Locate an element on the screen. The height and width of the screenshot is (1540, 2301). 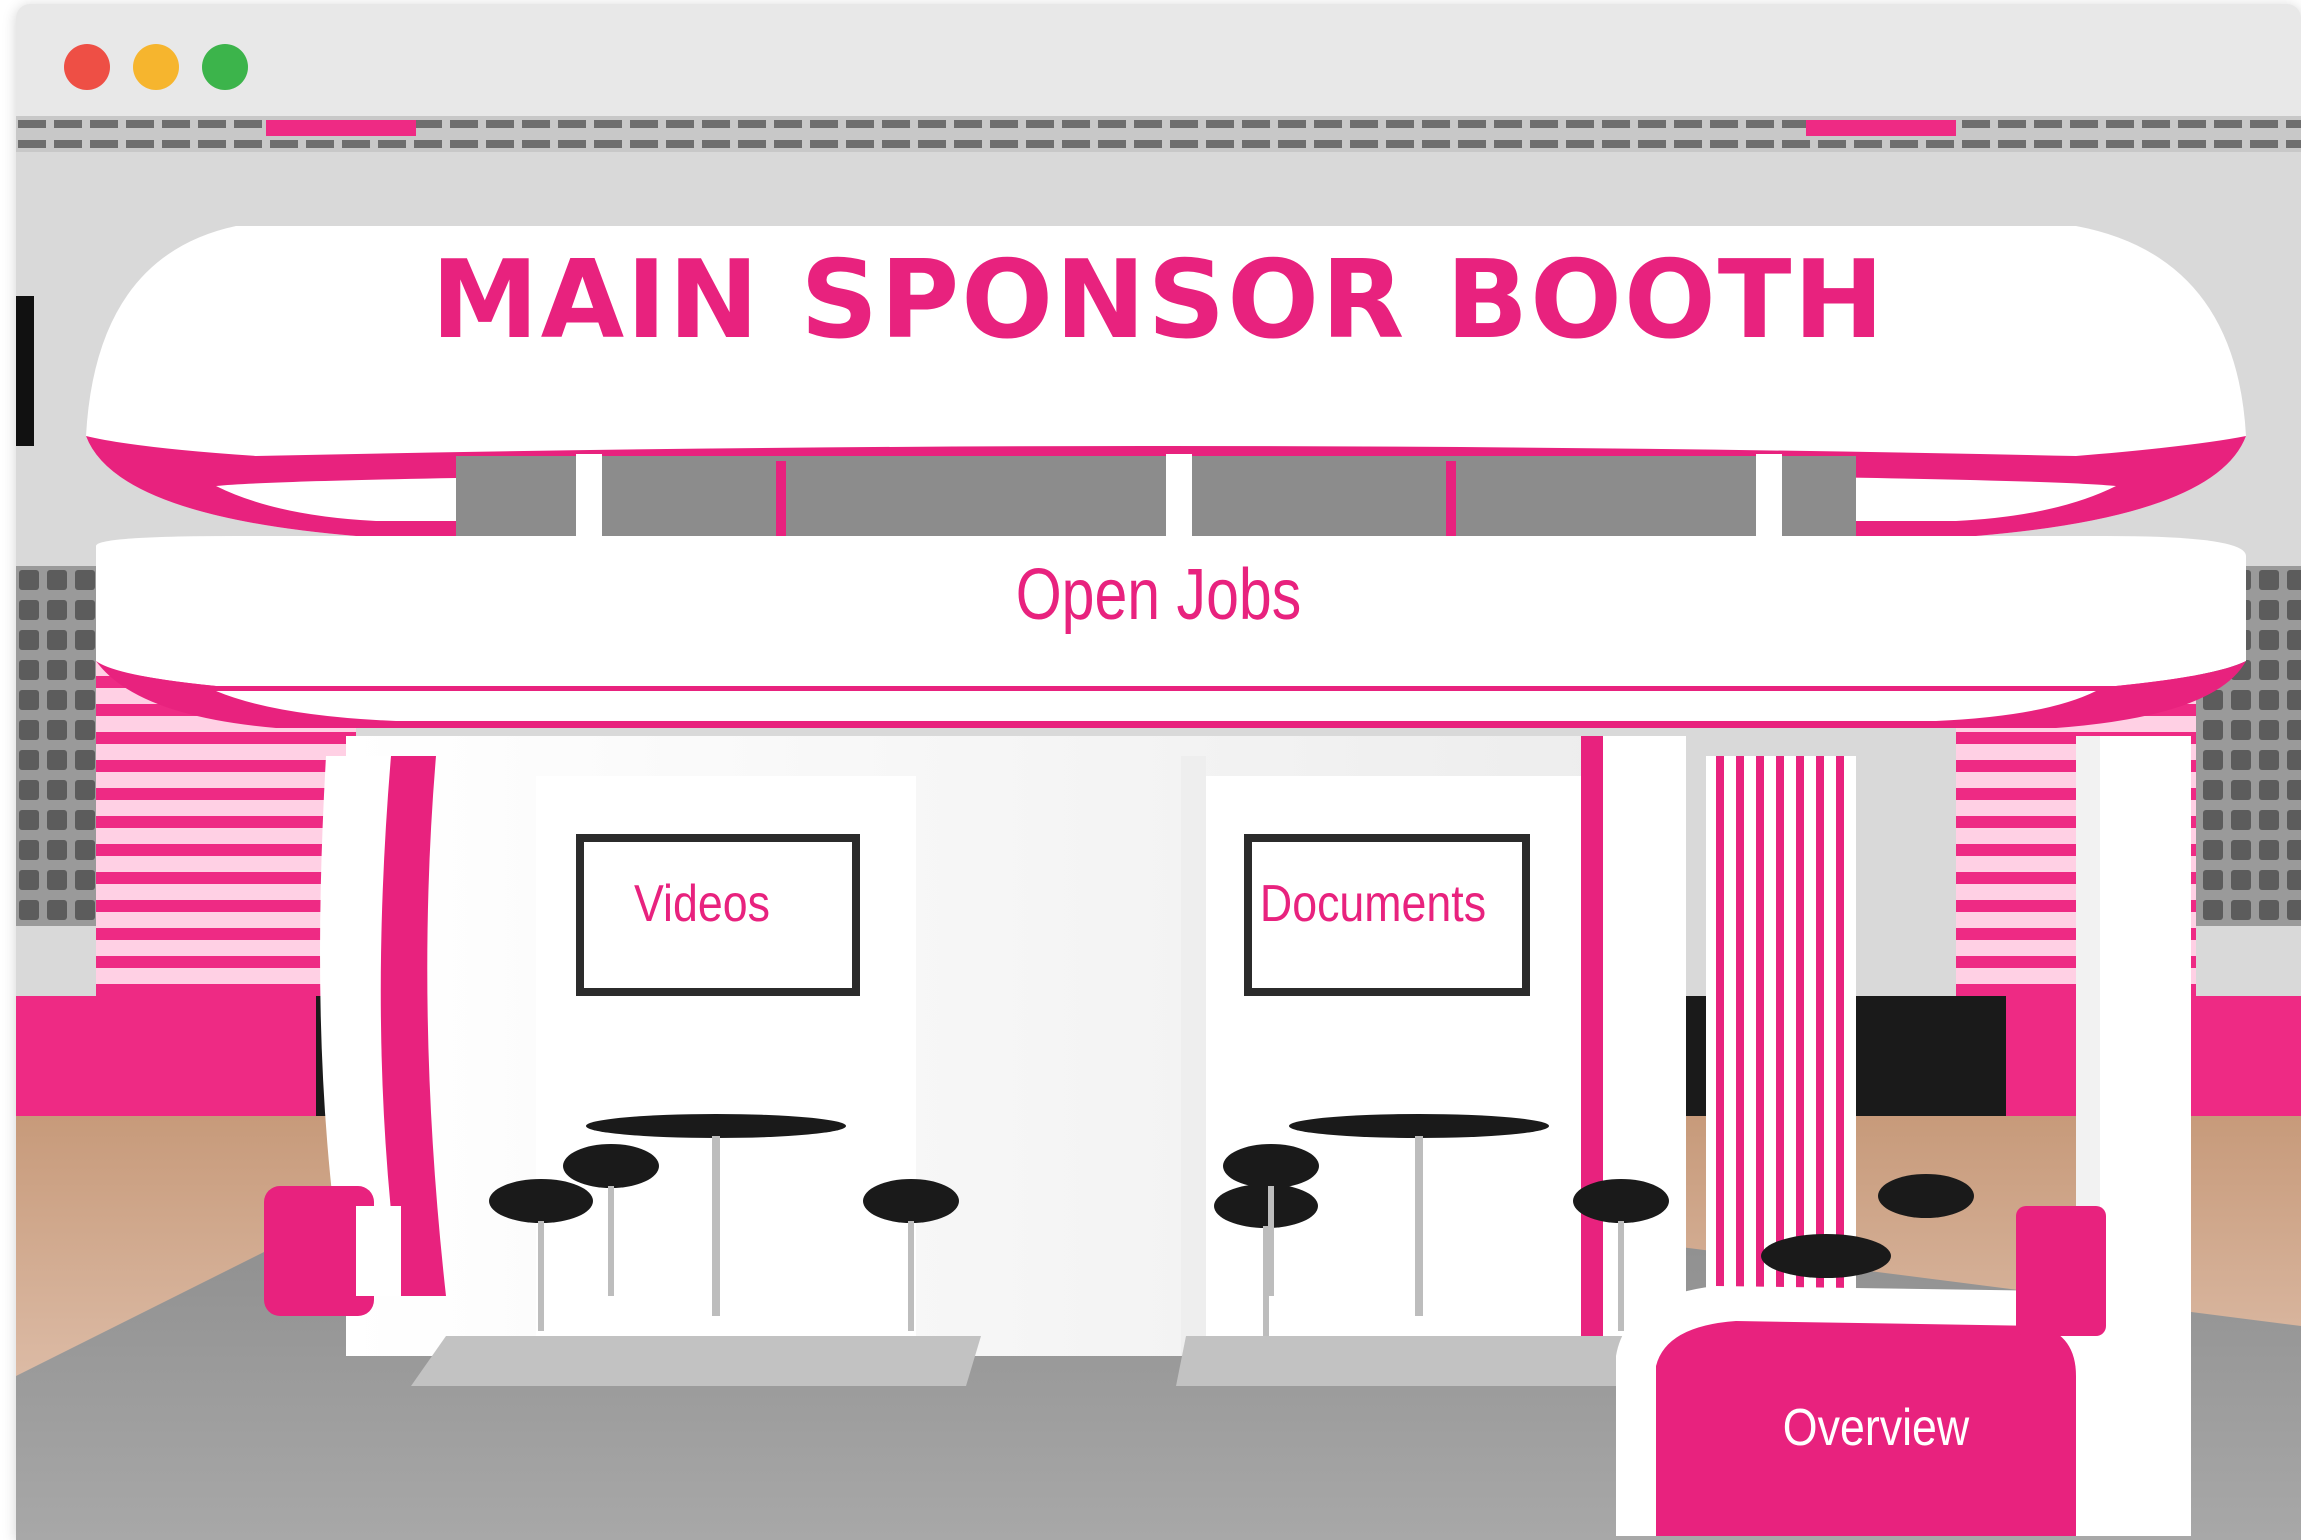
booth-title: MAIN SPONSOR BOOTH is located at coordinates (1158, 300).